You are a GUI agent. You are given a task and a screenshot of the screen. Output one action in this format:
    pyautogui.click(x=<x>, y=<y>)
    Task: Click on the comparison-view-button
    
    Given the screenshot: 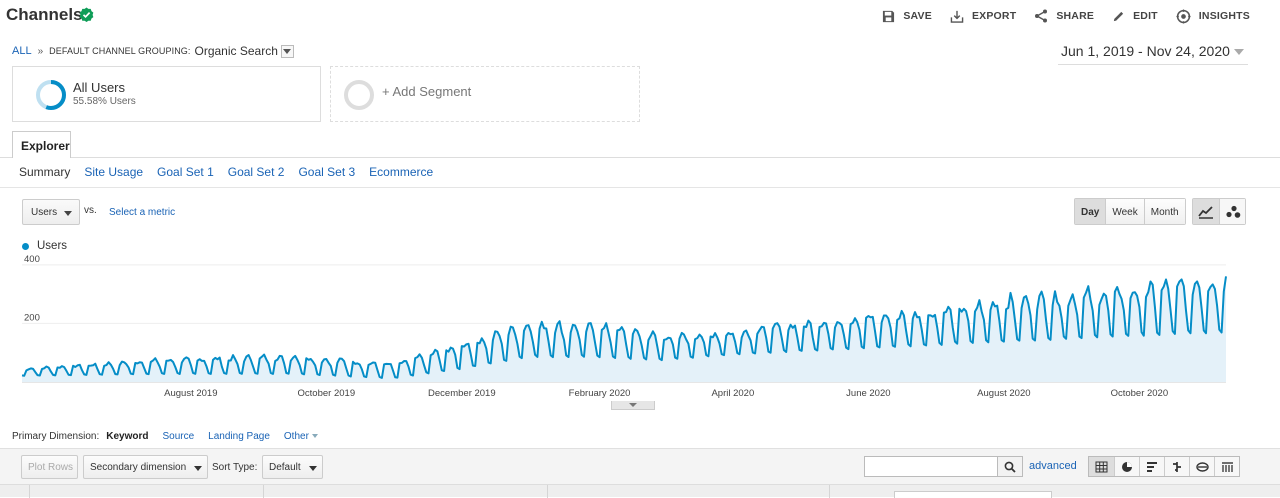 What is the action you would take?
    pyautogui.click(x=1176, y=466)
    